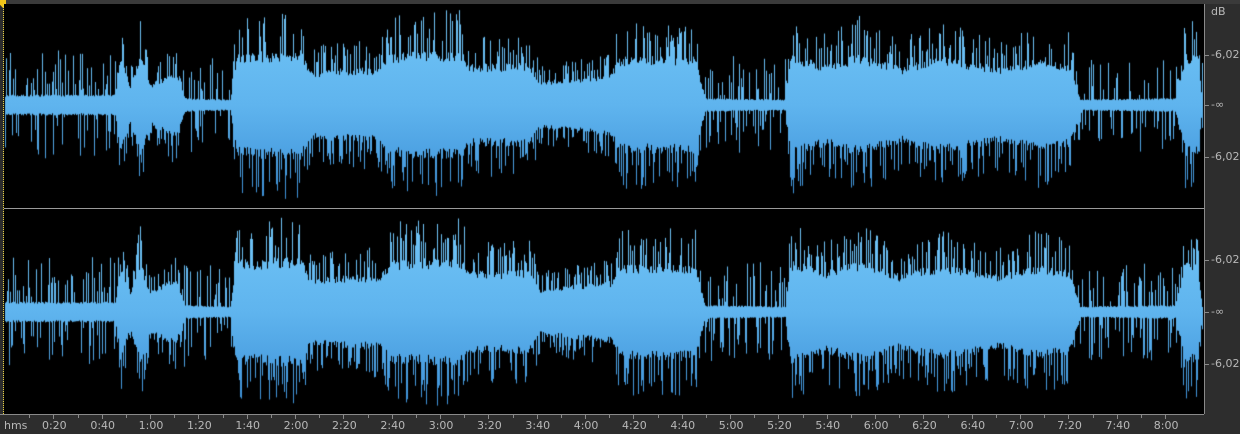  Describe the element at coordinates (1218, 311) in the screenshot. I see `ch2-zero-label: -∞` at that location.